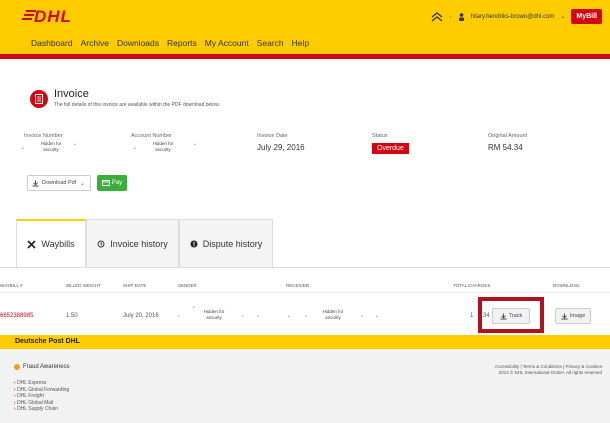 This screenshot has height=423, width=610. What do you see at coordinates (138, 43) in the screenshot?
I see `nav-downloads: Downloads` at bounding box center [138, 43].